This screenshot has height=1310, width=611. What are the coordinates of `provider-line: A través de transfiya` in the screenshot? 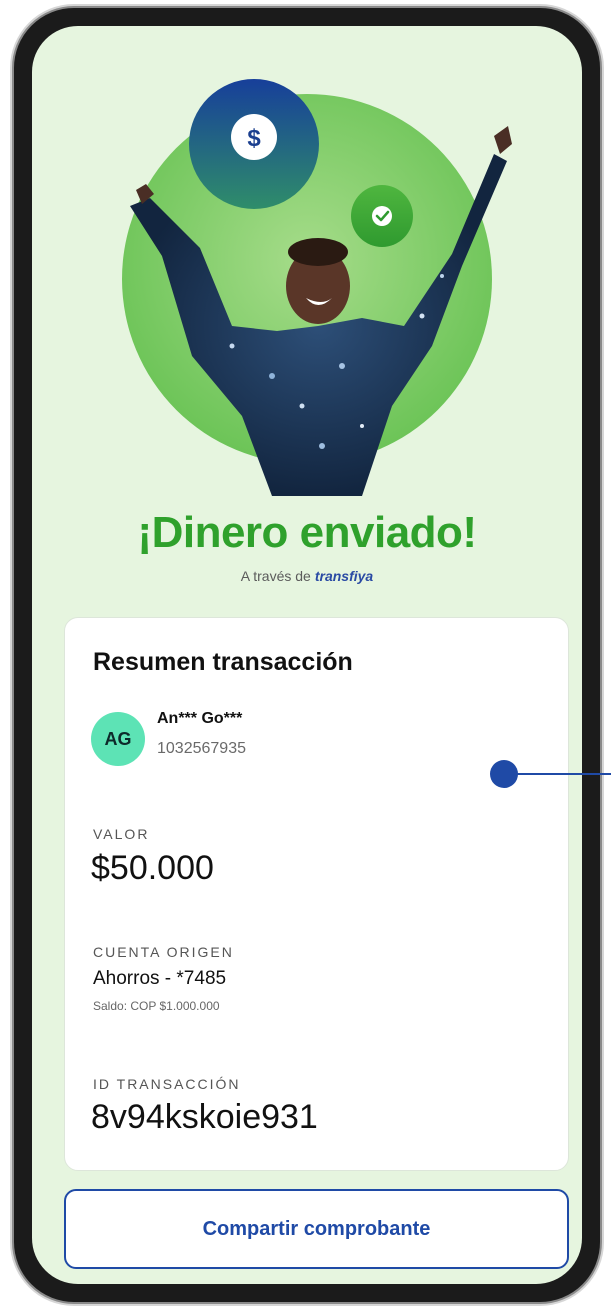 It's located at (307, 576).